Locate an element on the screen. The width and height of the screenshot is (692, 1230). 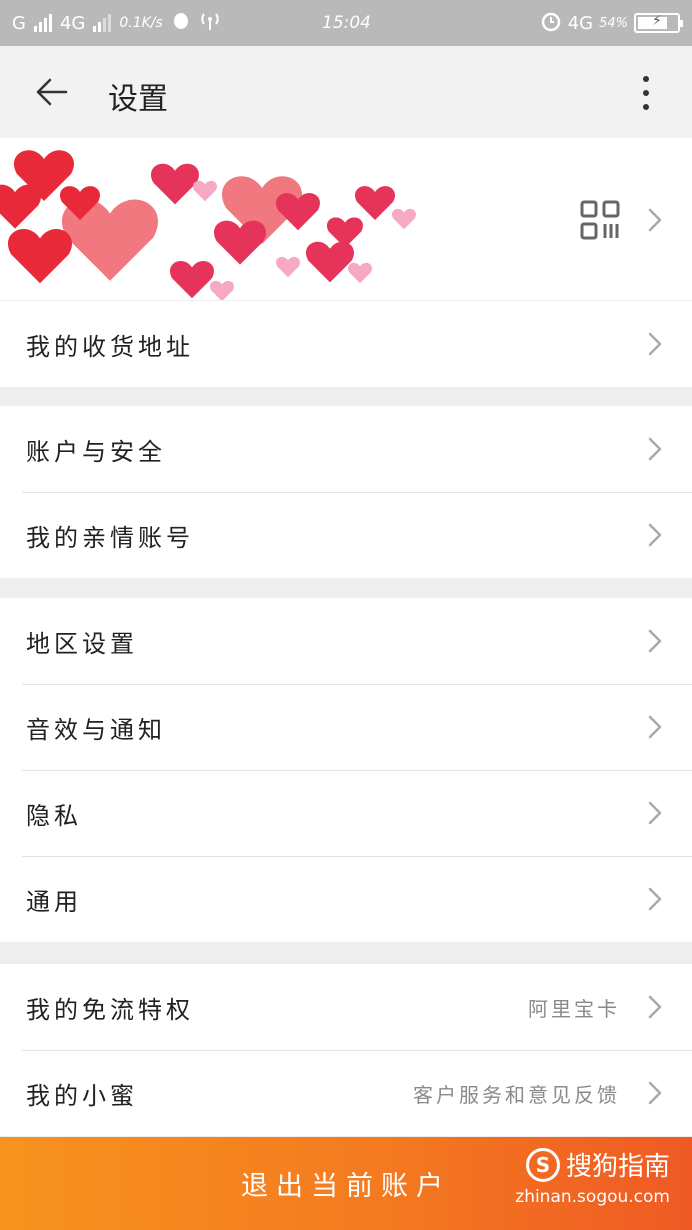
watermark-brand: S 搜狗指南 is located at coordinates (592, 1164).